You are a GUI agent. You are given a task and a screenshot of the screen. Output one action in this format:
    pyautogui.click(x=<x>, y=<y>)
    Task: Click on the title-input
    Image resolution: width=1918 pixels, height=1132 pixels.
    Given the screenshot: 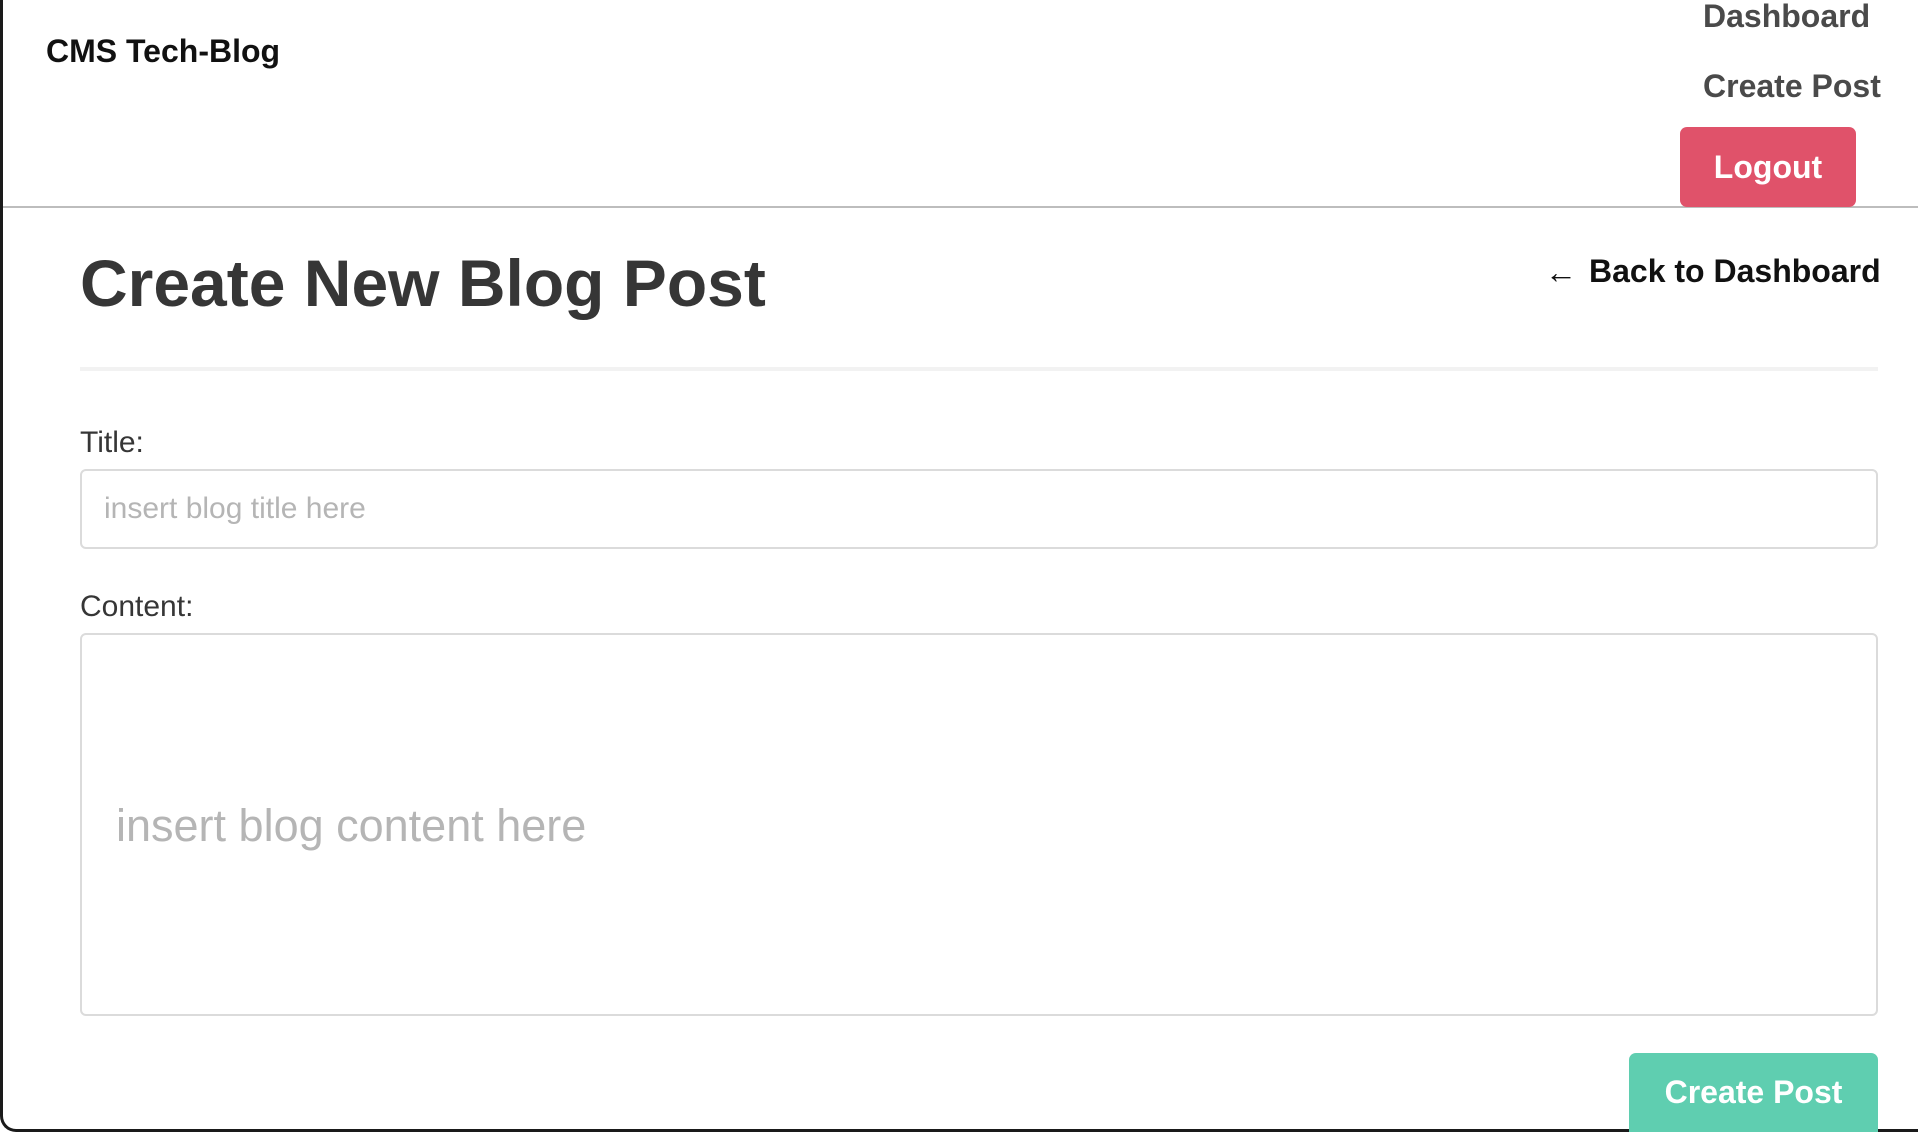 What is the action you would take?
    pyautogui.click(x=979, y=509)
    